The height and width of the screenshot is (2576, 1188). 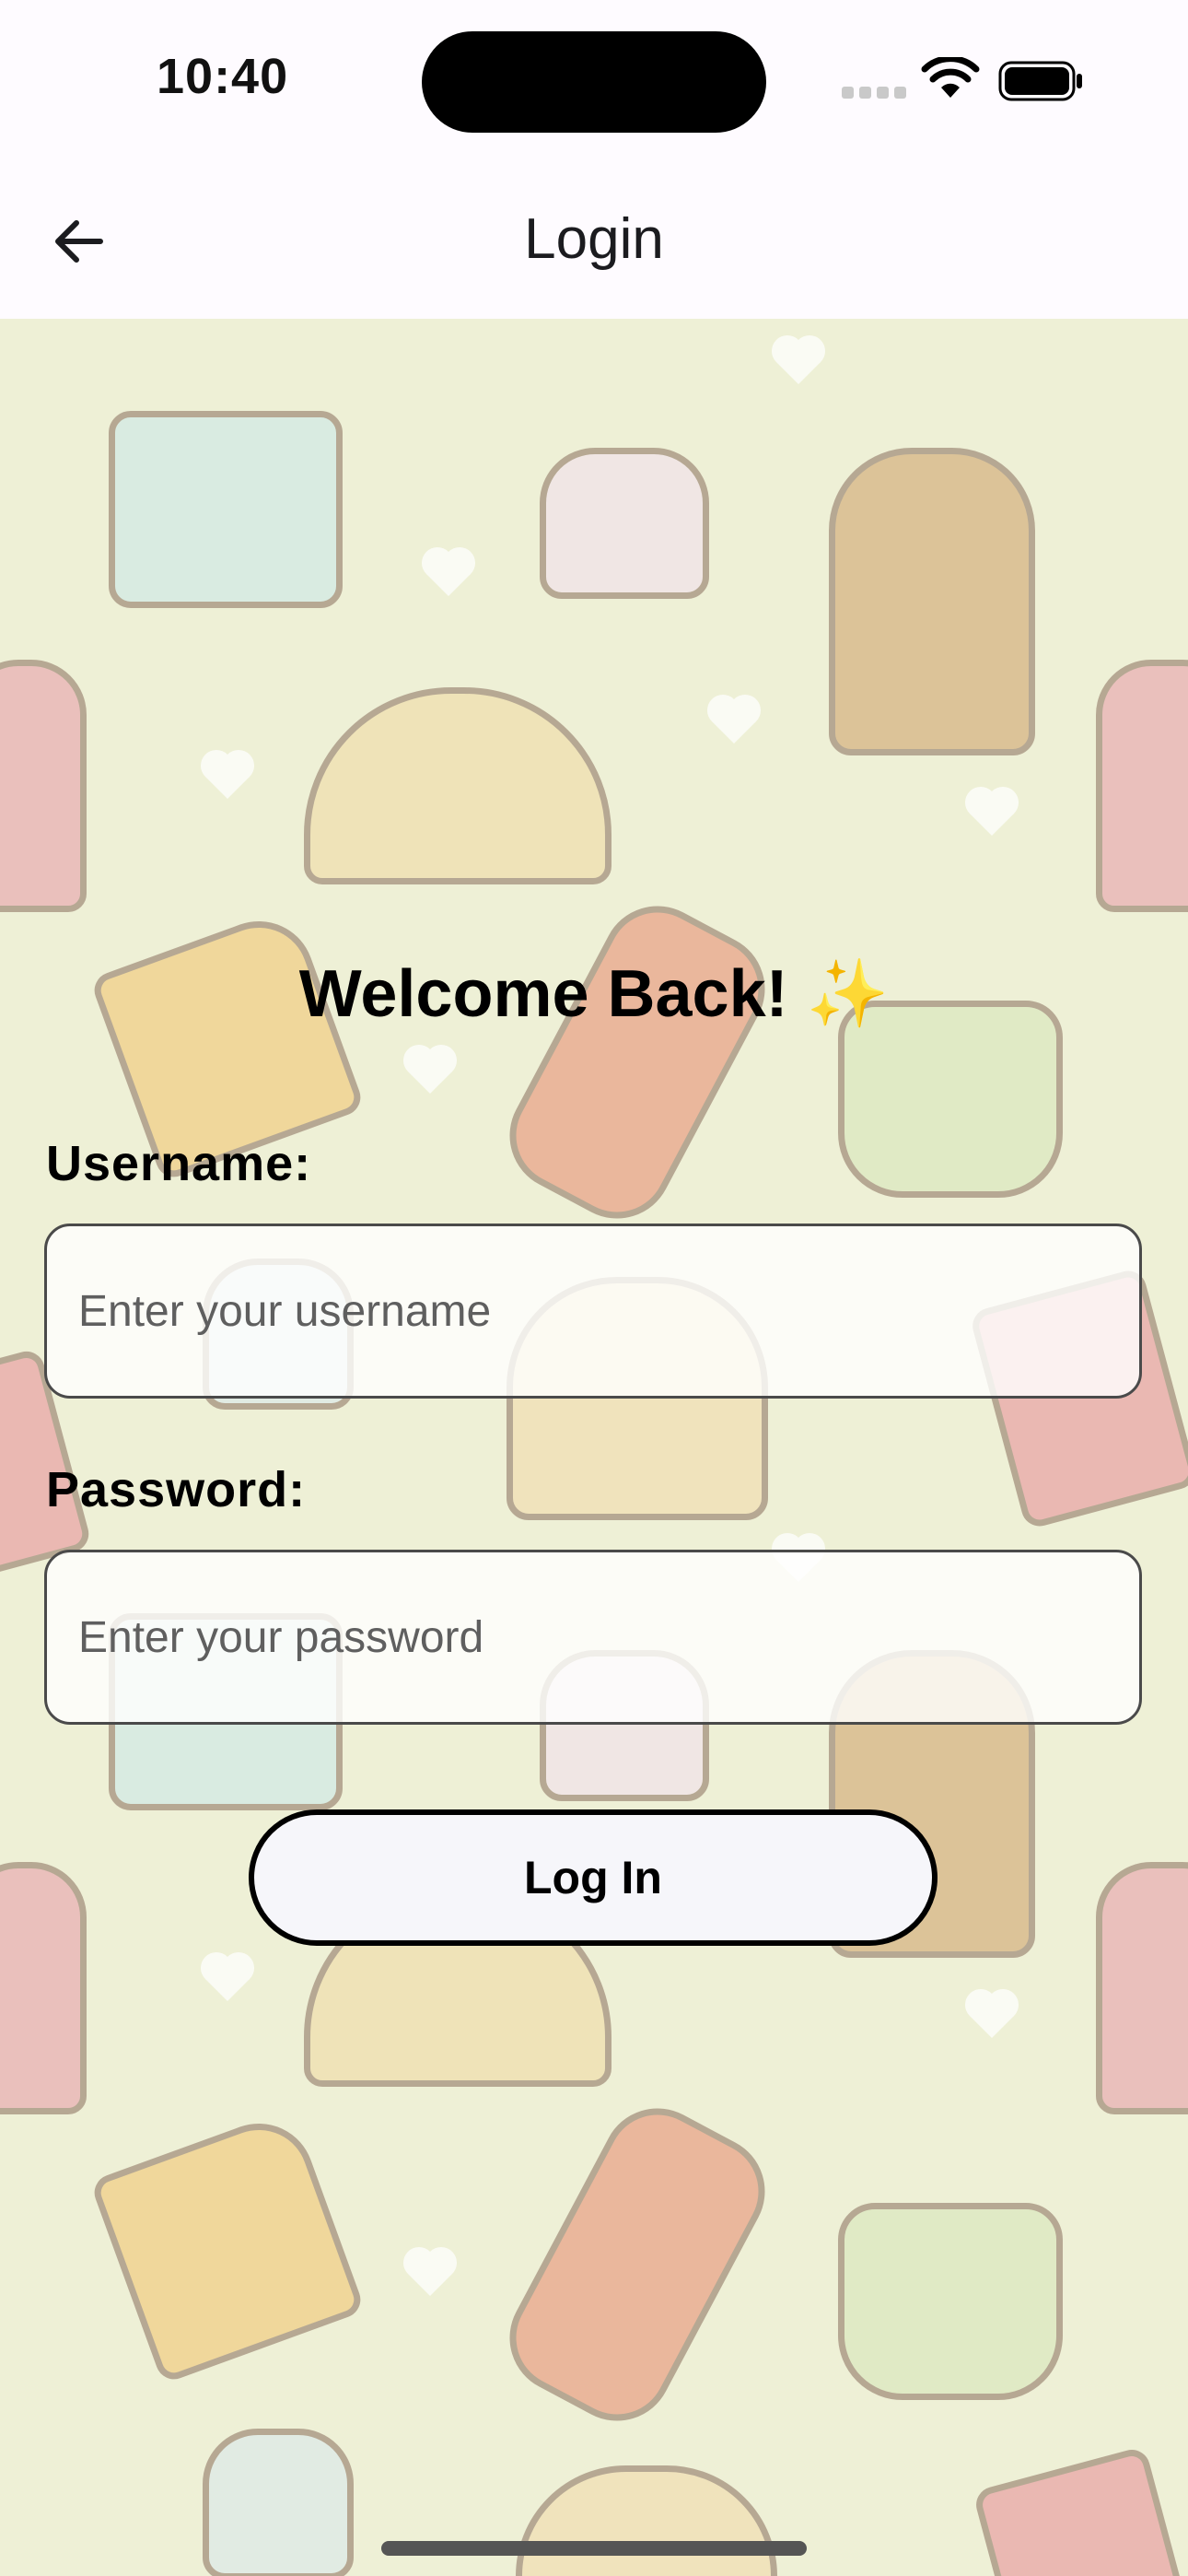 I want to click on cellular-signal-icon, so click(x=874, y=93).